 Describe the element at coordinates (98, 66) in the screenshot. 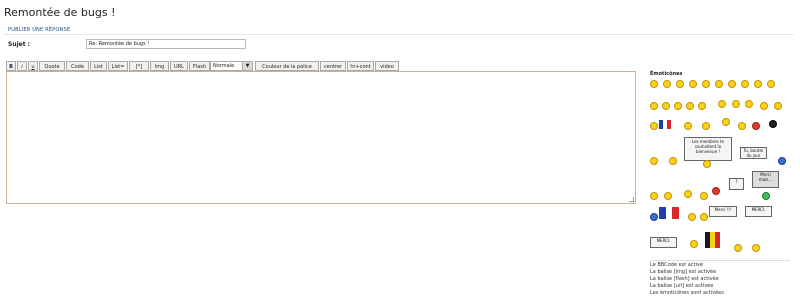

I see `list-button: List` at that location.